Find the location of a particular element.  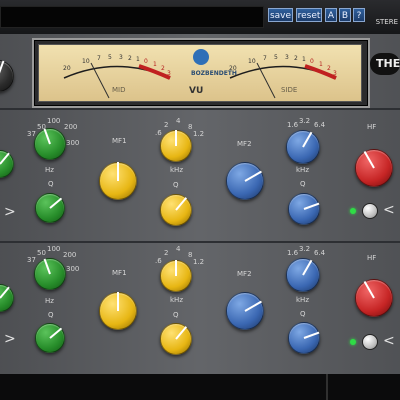

meter-vu-label: VU is located at coordinates (196, 91).